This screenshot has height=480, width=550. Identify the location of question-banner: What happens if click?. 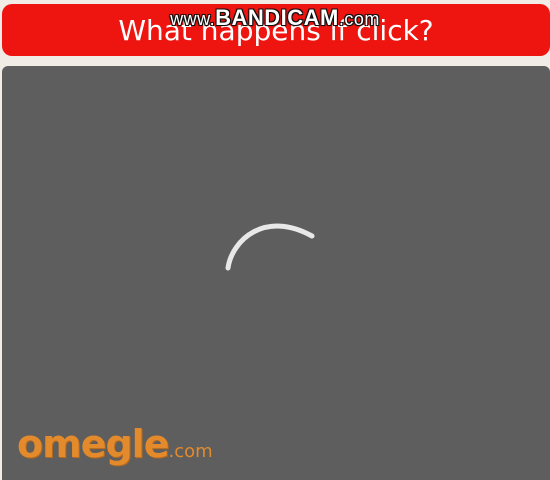
(276, 30).